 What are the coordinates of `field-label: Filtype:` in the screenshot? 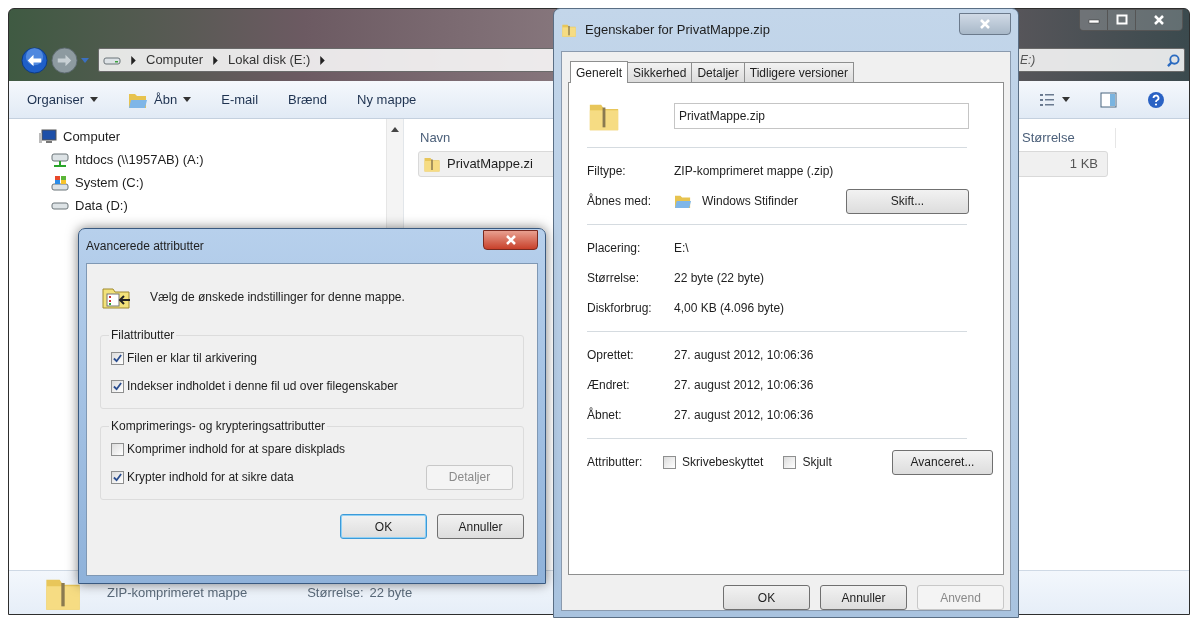 It's located at (607, 171).